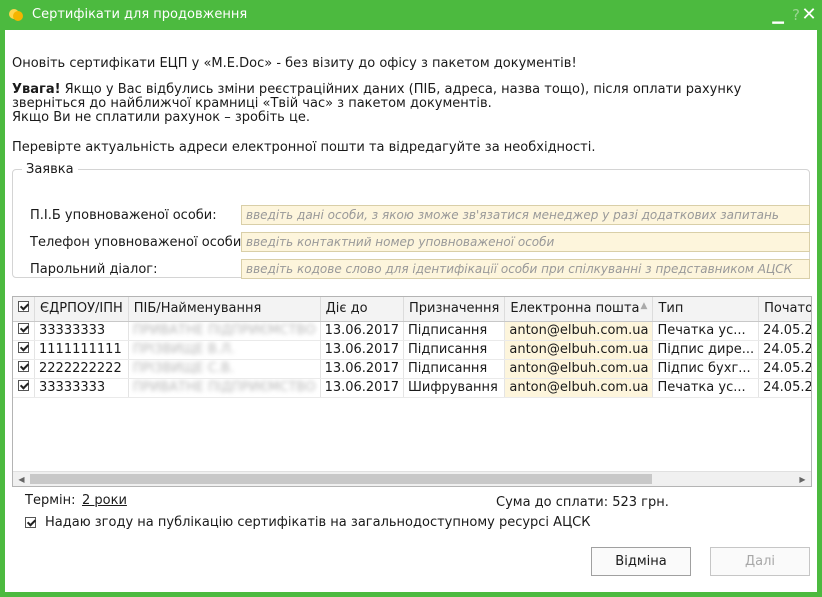 This screenshot has width=822, height=597. I want to click on cancel-button: Відміна, so click(641, 561).